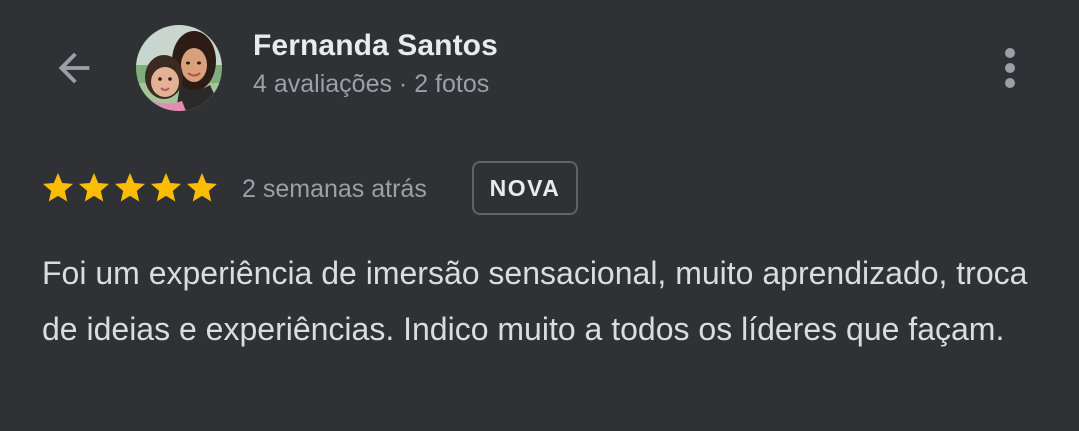 The width and height of the screenshot is (1079, 431). I want to click on arrow-left-icon, so click(74, 68).